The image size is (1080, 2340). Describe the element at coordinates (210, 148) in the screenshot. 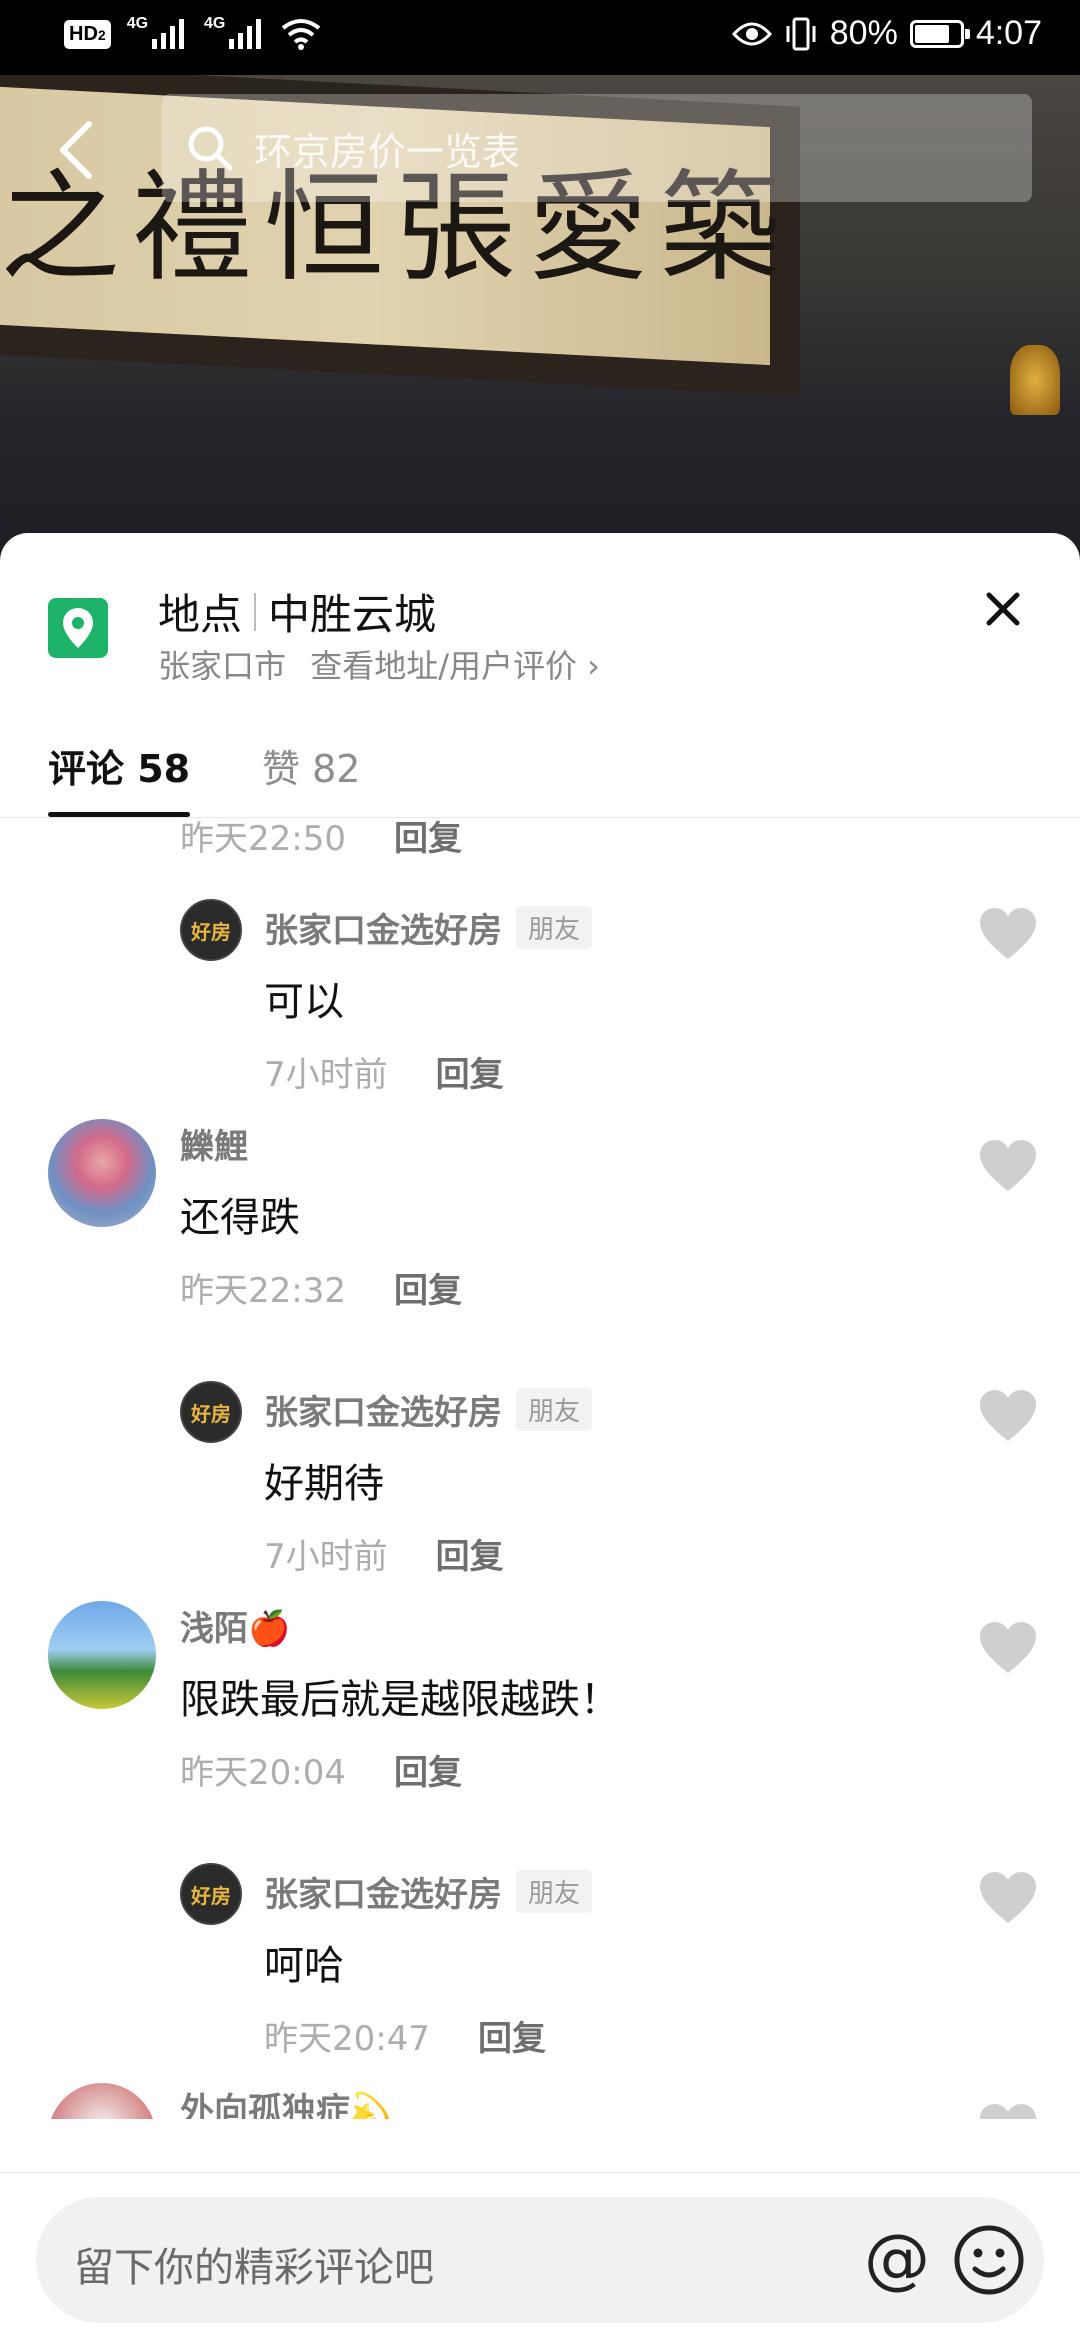

I see `search-icon` at that location.